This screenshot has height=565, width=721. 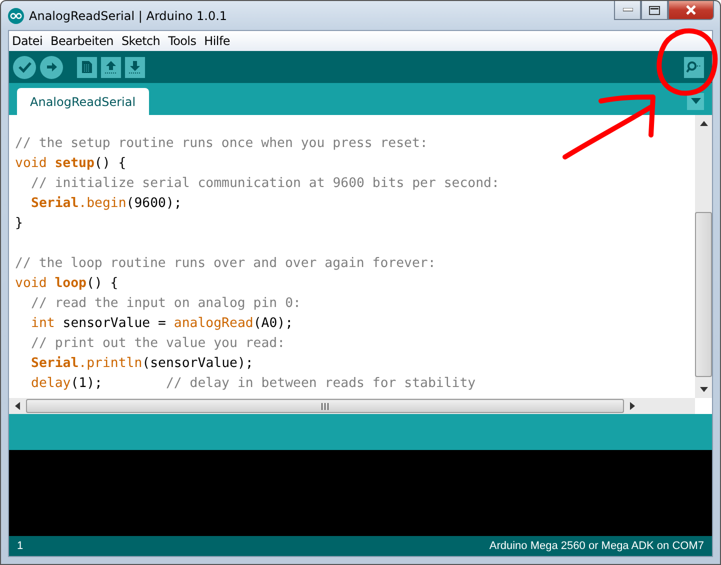 I want to click on code-line: // print out the value you read:, so click(x=158, y=344).